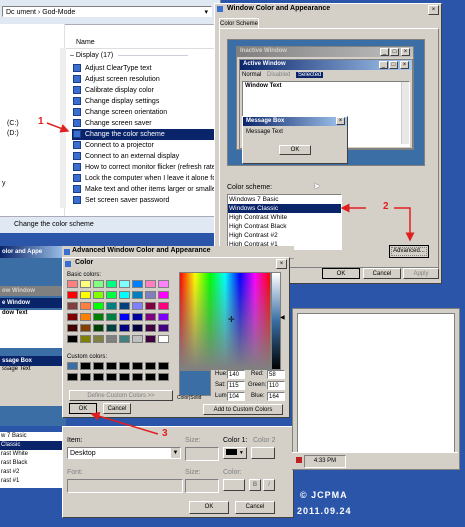 Image resolution: width=465 pixels, height=527 pixels. What do you see at coordinates (324, 495) in the screenshot?
I see `watermark-brand: © JCPMA` at bounding box center [324, 495].